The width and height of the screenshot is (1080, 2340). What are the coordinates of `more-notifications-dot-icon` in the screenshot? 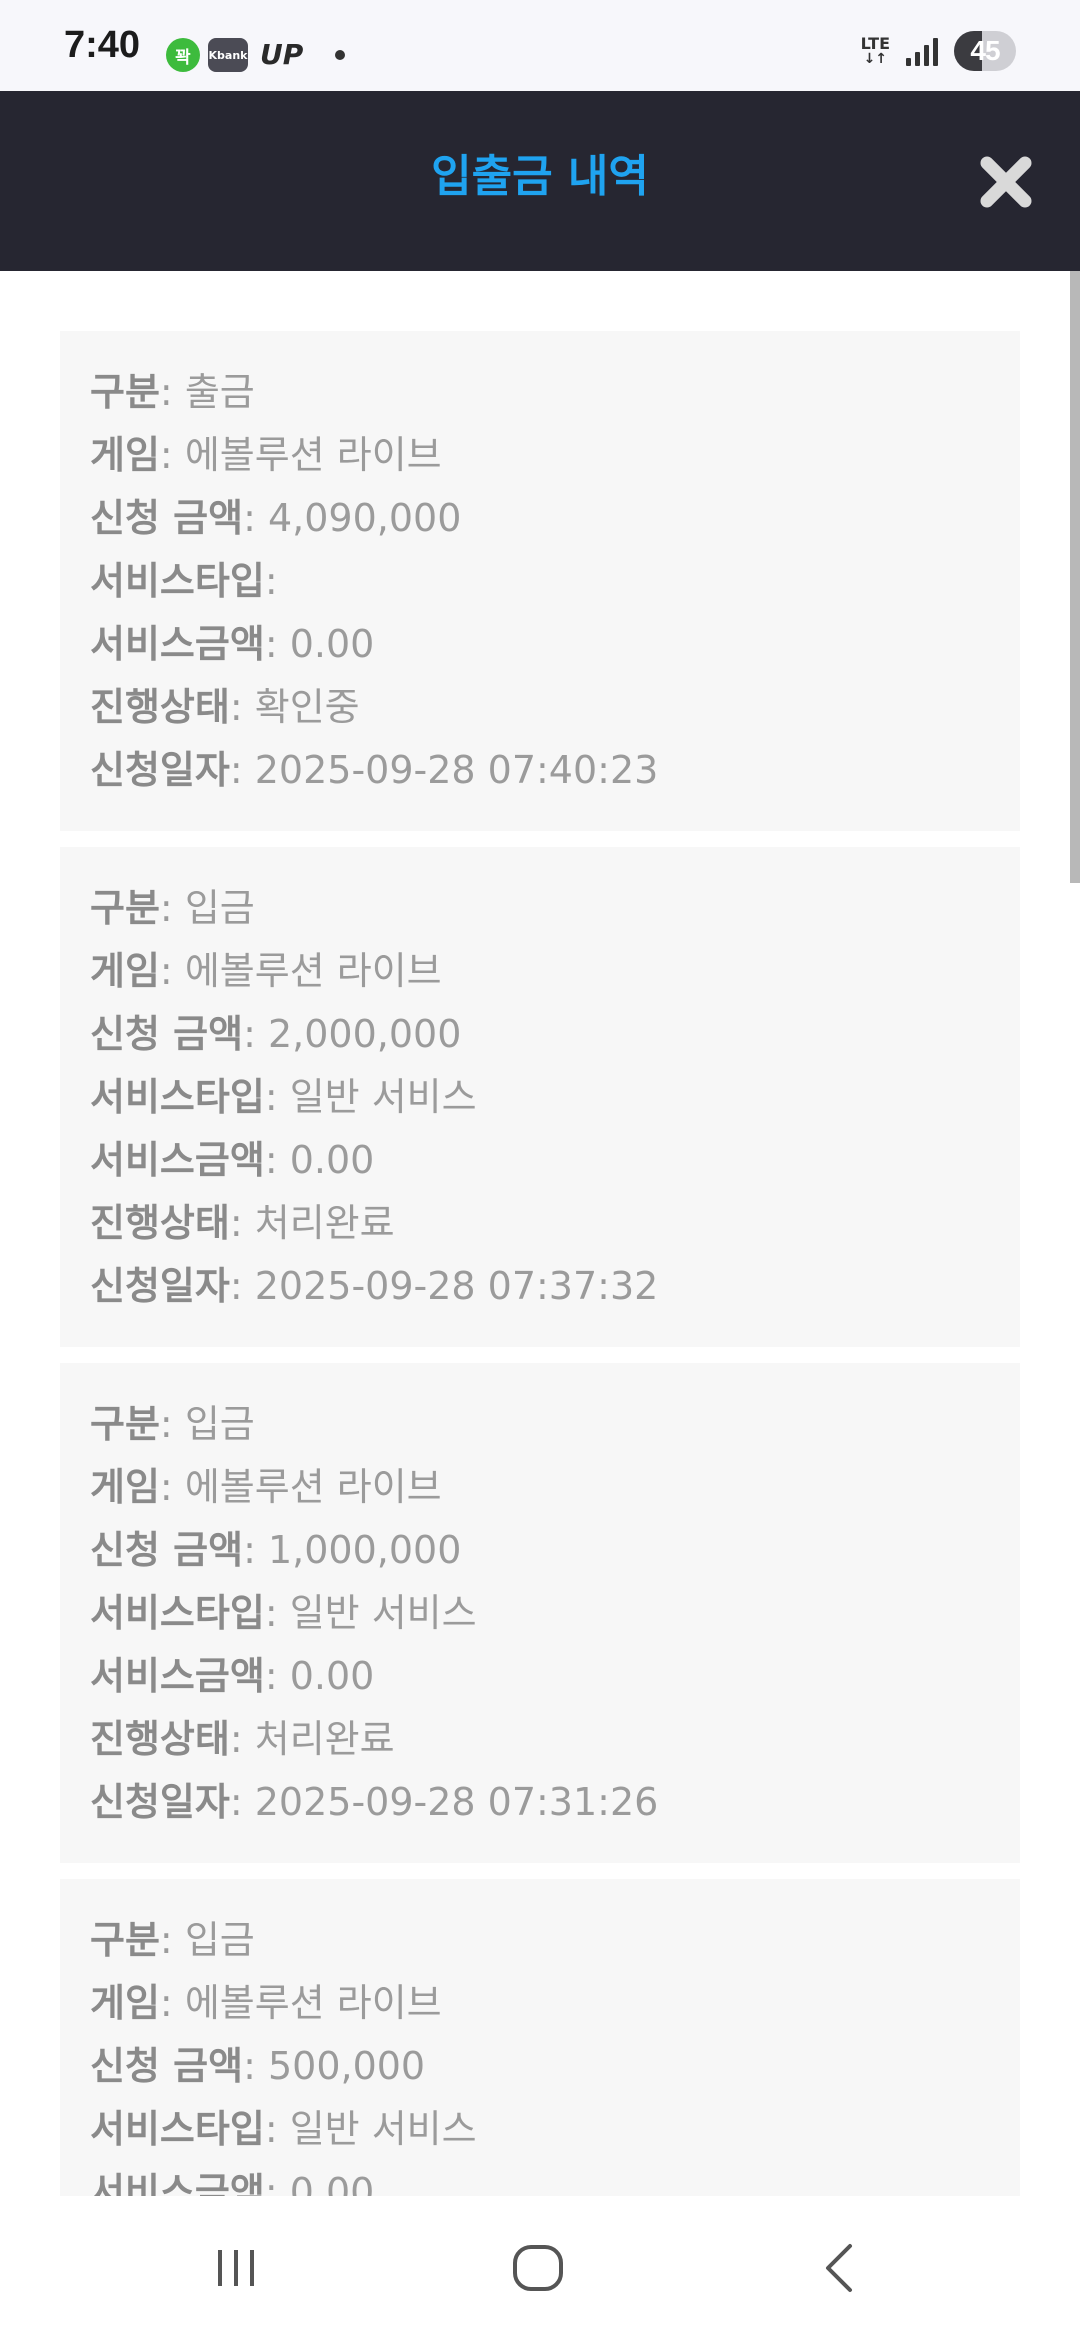 It's located at (340, 55).